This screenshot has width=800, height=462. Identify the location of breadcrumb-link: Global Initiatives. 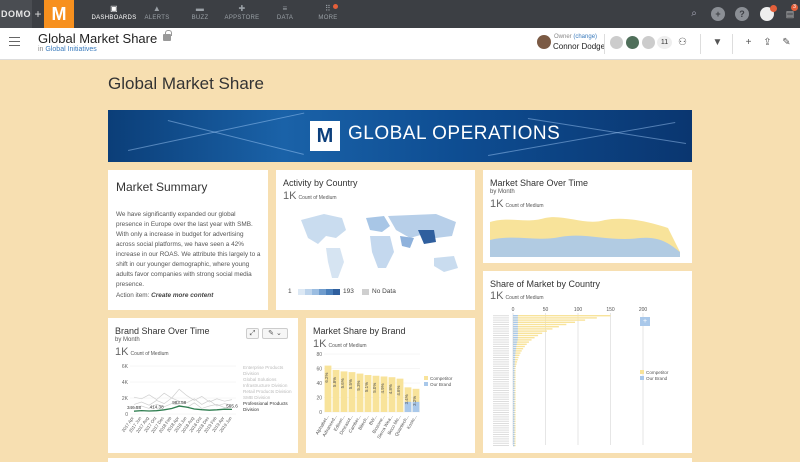
(70, 49).